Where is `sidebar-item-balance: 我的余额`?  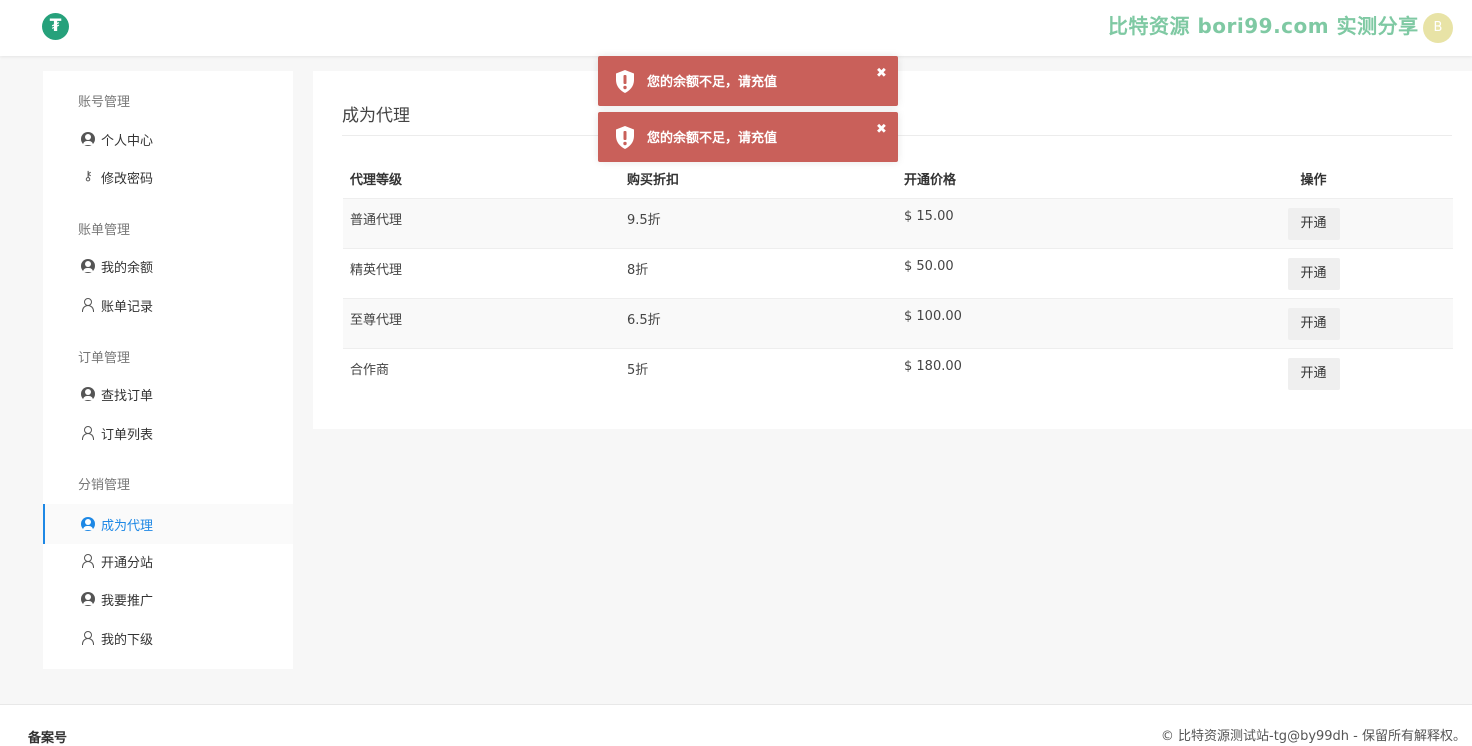
sidebar-item-balance: 我的余额 is located at coordinates (168, 266).